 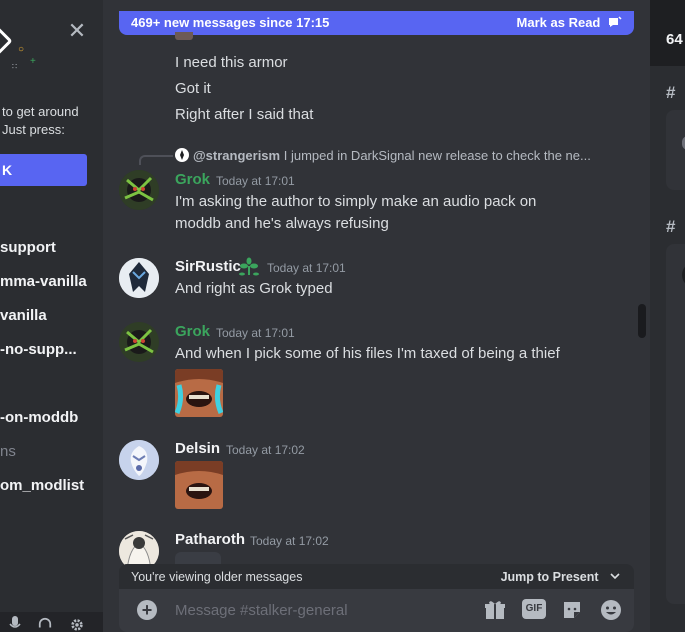 I want to click on scrollbar-thumb, so click(x=642, y=321).